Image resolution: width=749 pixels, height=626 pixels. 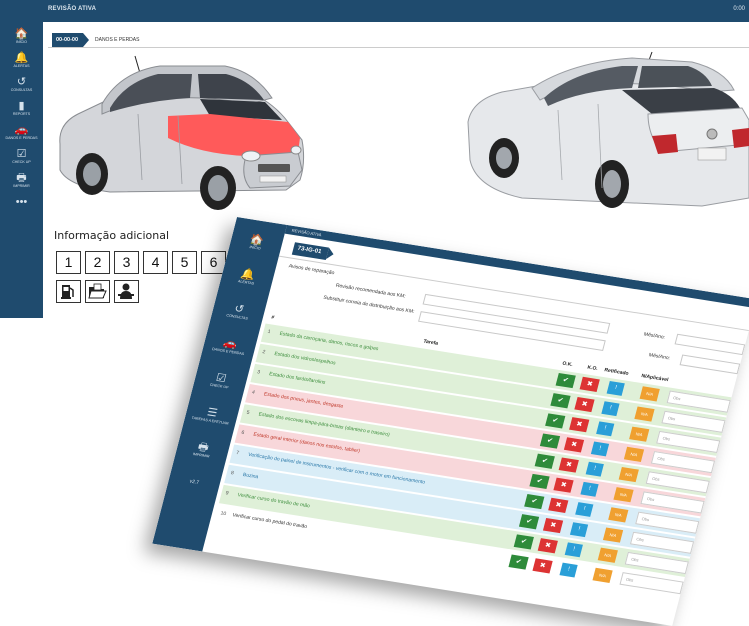 What do you see at coordinates (250, 476) in the screenshot?
I see `task-text: Buzina` at bounding box center [250, 476].